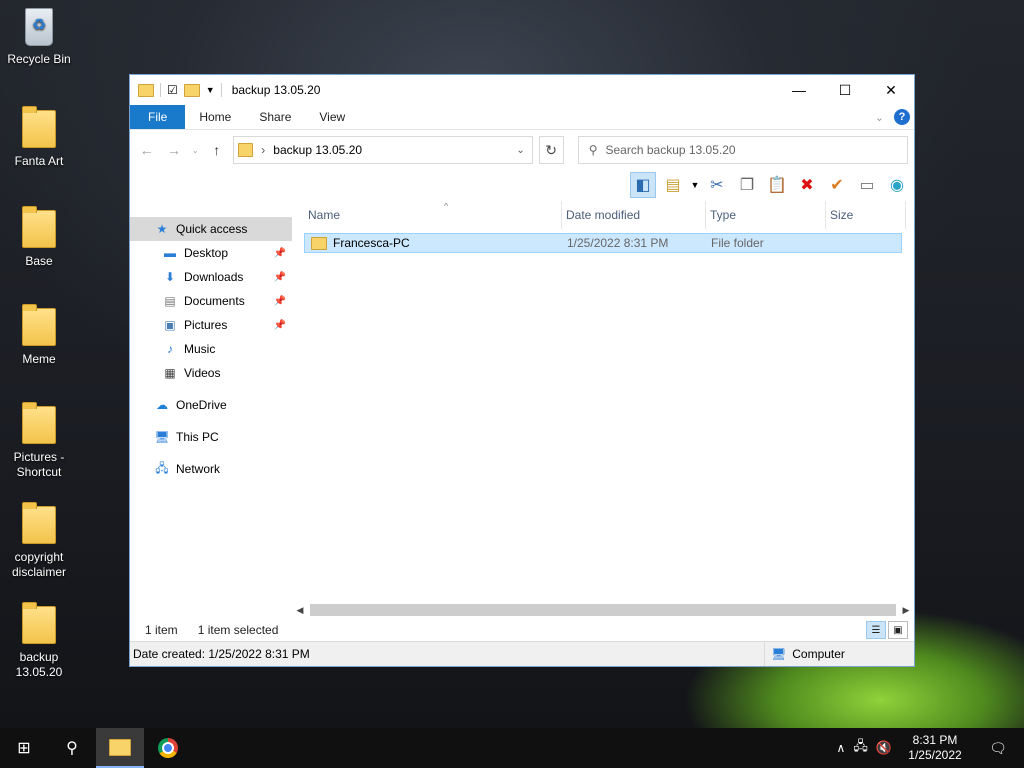  Describe the element at coordinates (841, 748) in the screenshot. I see `show-hidden-icons-chevron-icon: ∧` at that location.